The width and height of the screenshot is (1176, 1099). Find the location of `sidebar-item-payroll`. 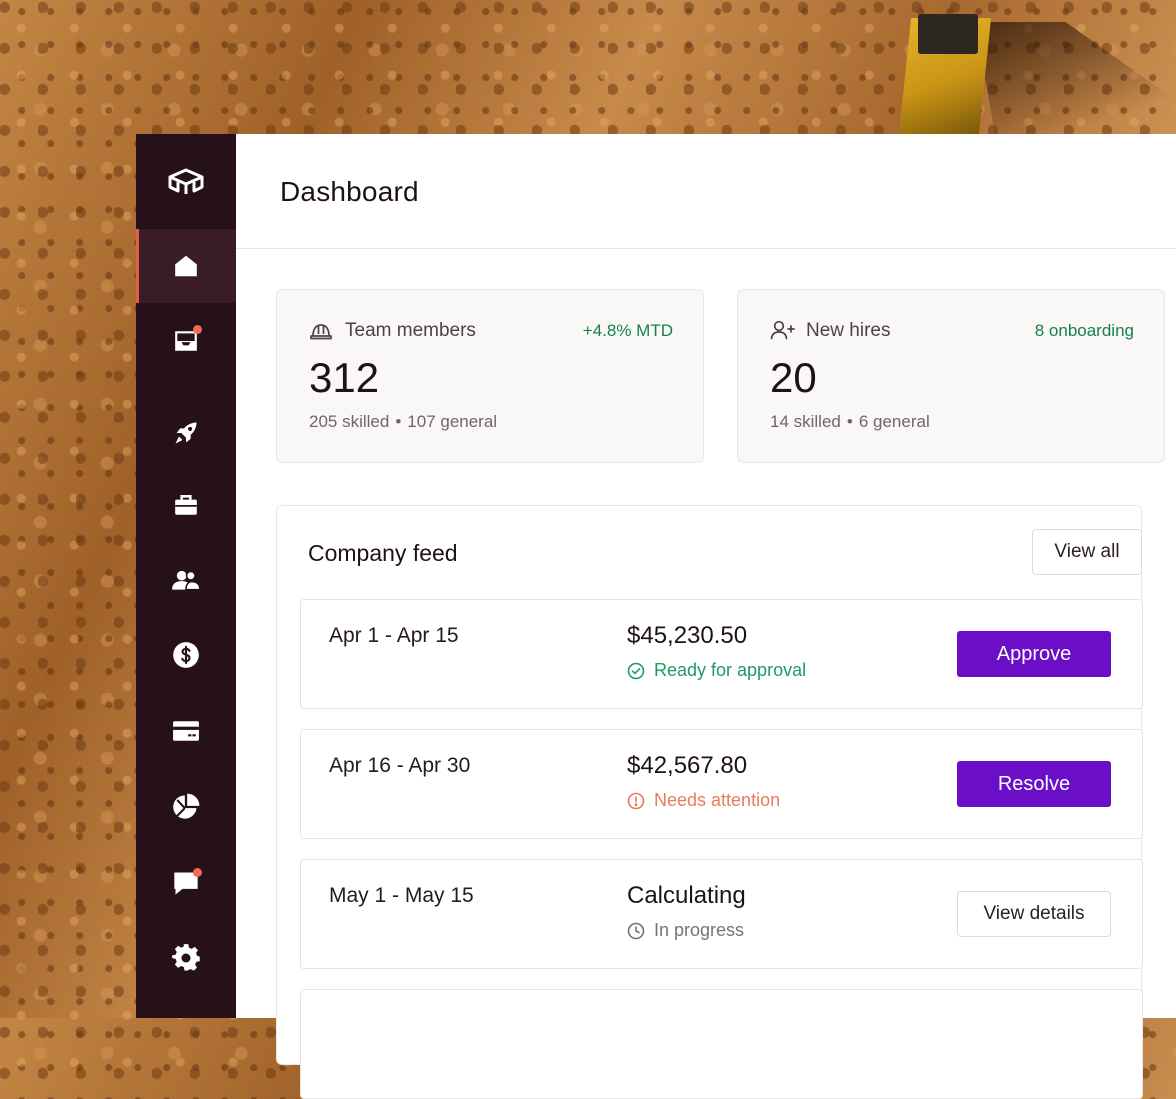

sidebar-item-payroll is located at coordinates (186, 655).